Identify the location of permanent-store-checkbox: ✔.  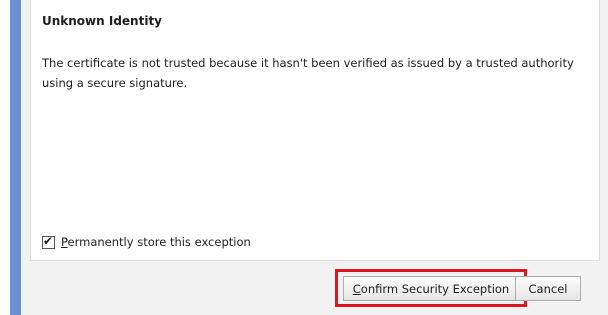
(48, 241).